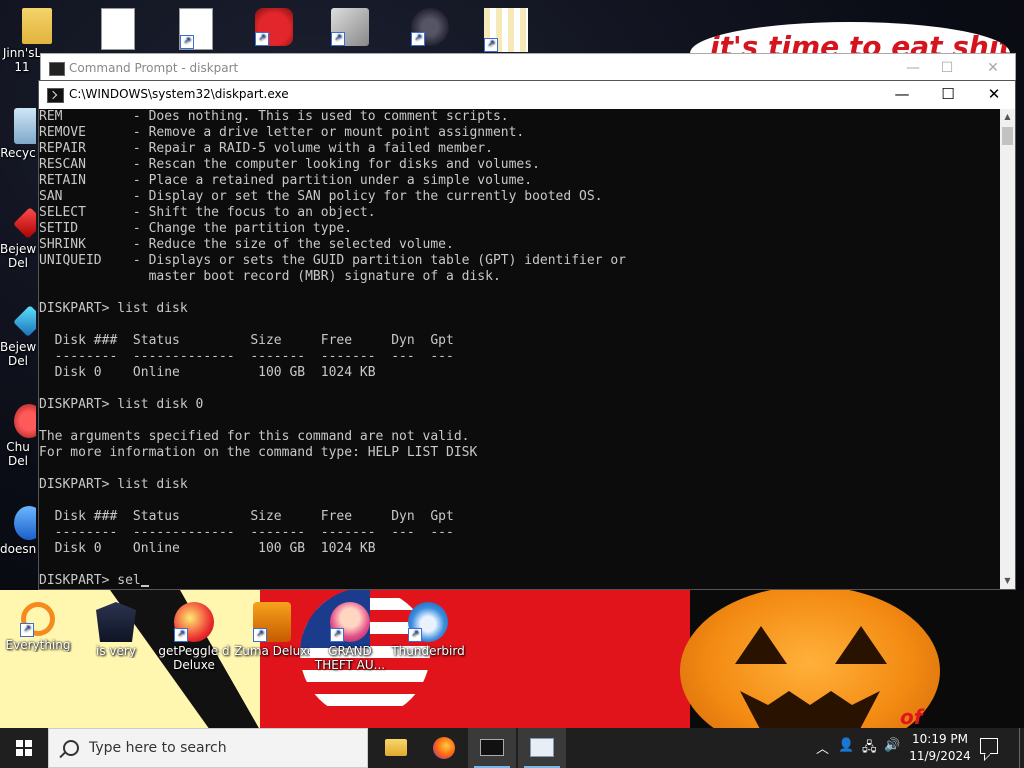 The height and width of the screenshot is (768, 1024). Describe the element at coordinates (947, 69) in the screenshot. I see `background-maximize-button: ☐` at that location.